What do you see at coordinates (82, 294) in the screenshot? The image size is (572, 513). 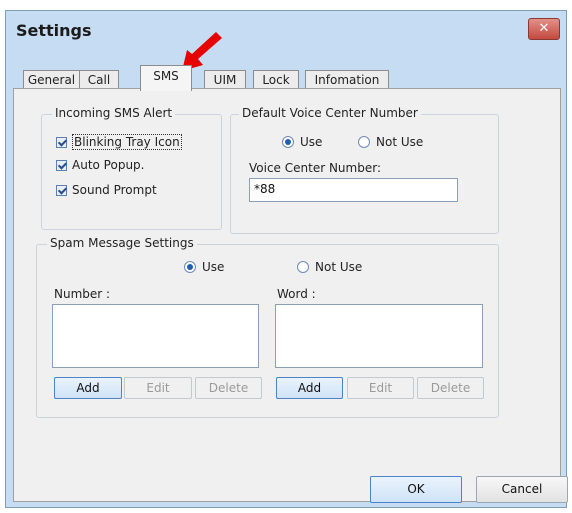 I see `spam-number-label: Number :` at bounding box center [82, 294].